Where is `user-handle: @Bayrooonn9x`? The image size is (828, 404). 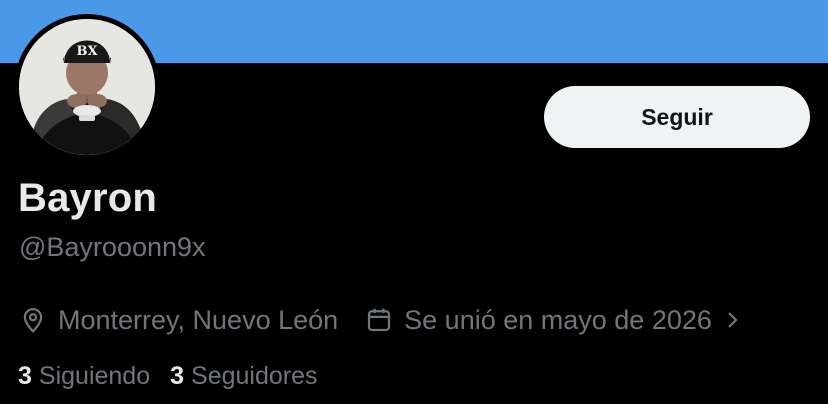 user-handle: @Bayrooonn9x is located at coordinates (112, 247).